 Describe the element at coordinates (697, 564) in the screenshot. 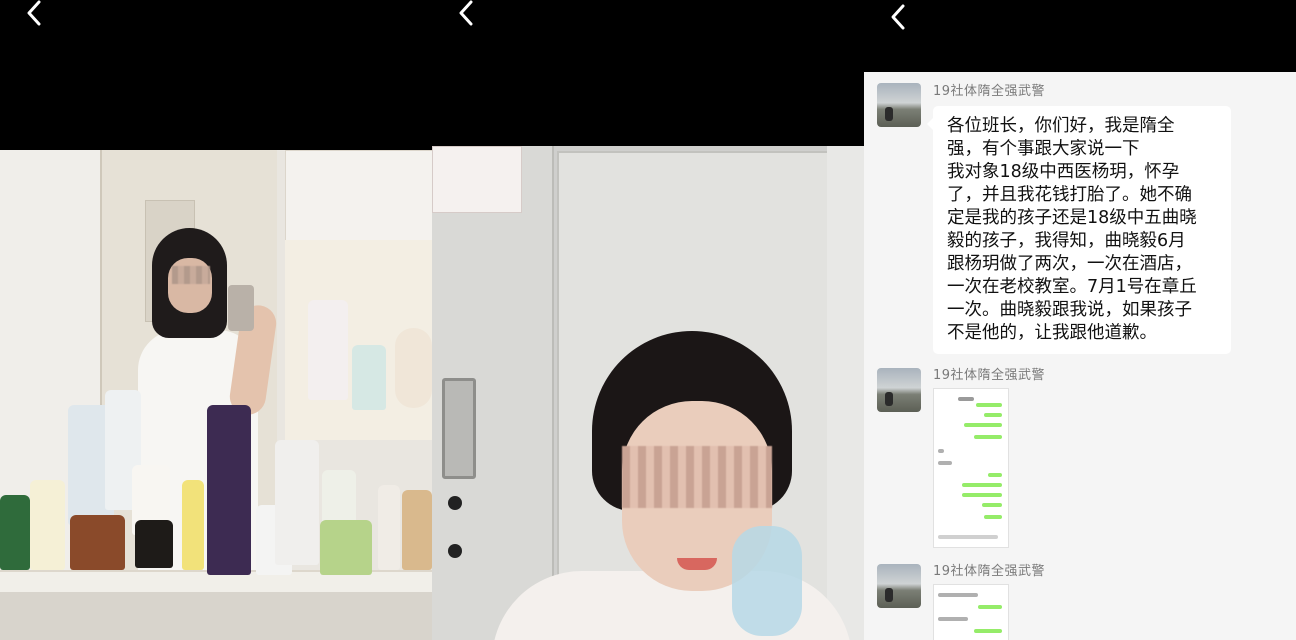

I see `lips` at that location.